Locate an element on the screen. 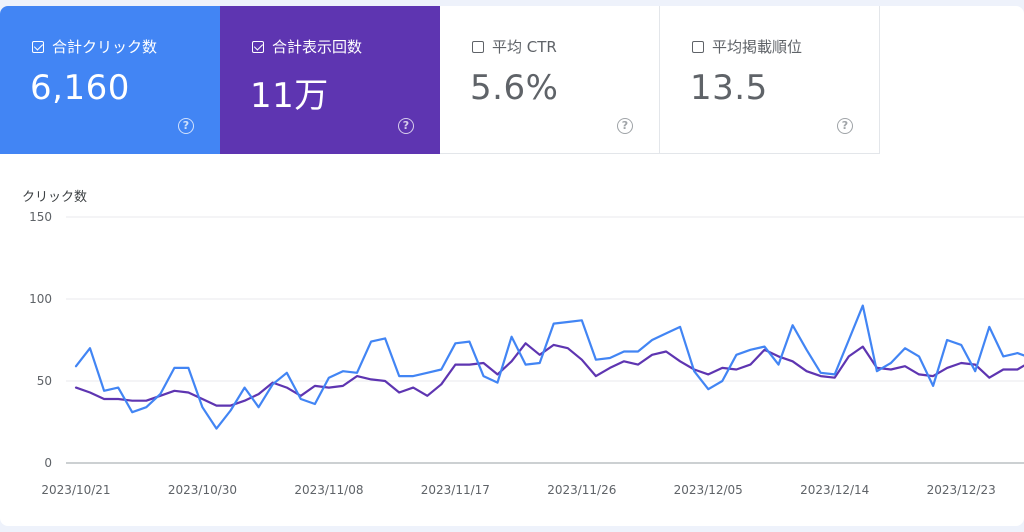 The width and height of the screenshot is (1024, 532). x-tick-label: 2023/11/17 is located at coordinates (455, 490).